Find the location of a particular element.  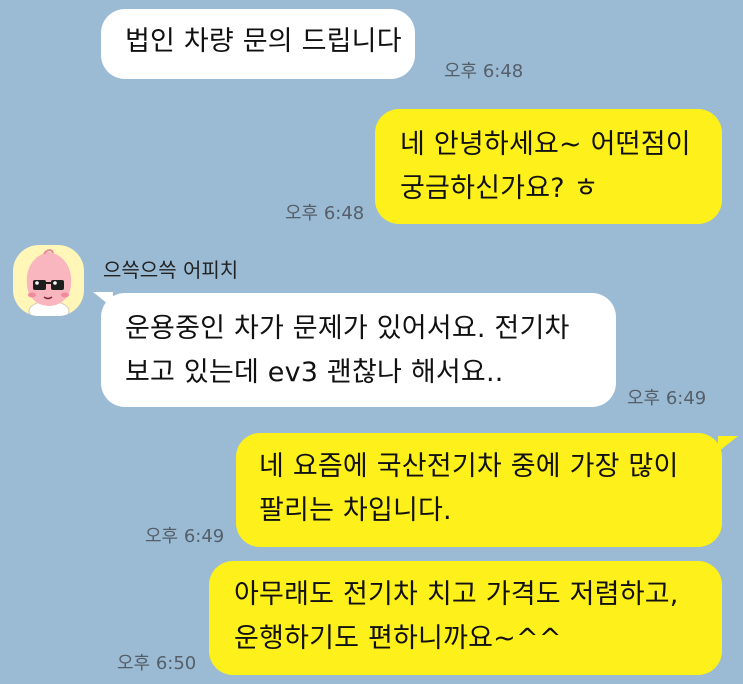

profile-avatar is located at coordinates (48, 280).